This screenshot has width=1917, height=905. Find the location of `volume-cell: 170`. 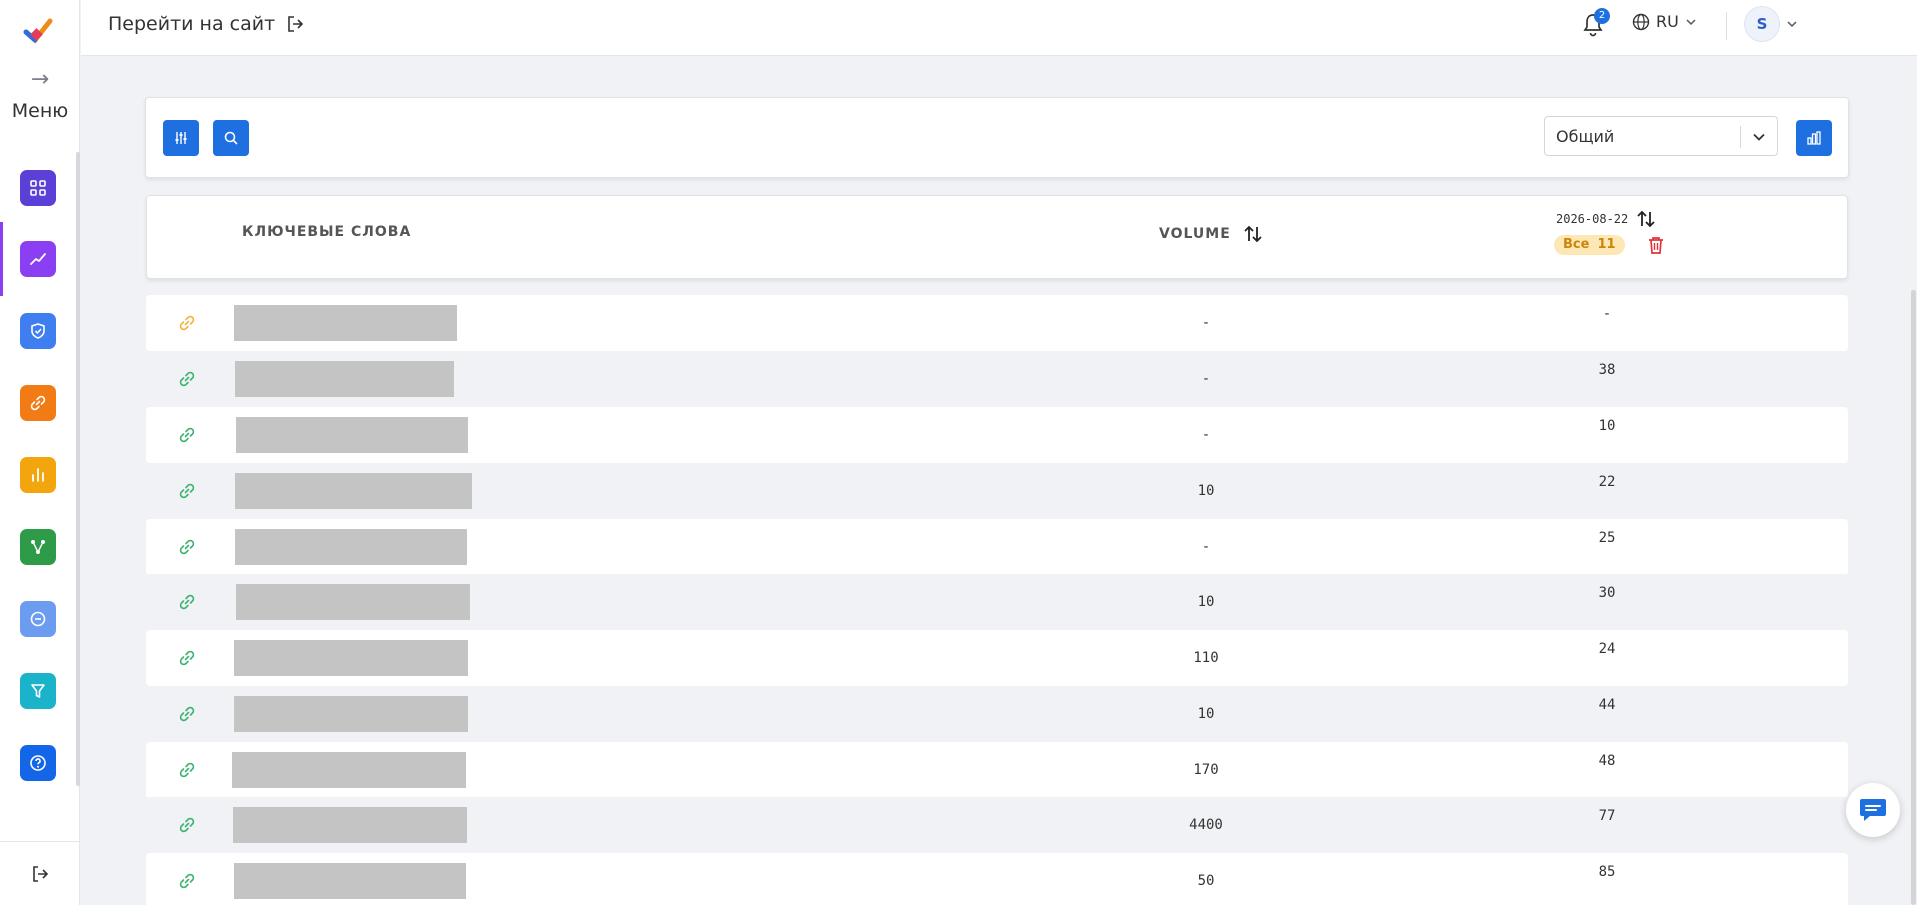

volume-cell: 170 is located at coordinates (1206, 770).